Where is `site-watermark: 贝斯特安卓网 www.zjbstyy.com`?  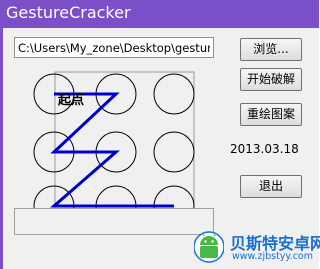 site-watermark: 贝斯特安卓网 www.zjbstyy.com is located at coordinates (255, 247).